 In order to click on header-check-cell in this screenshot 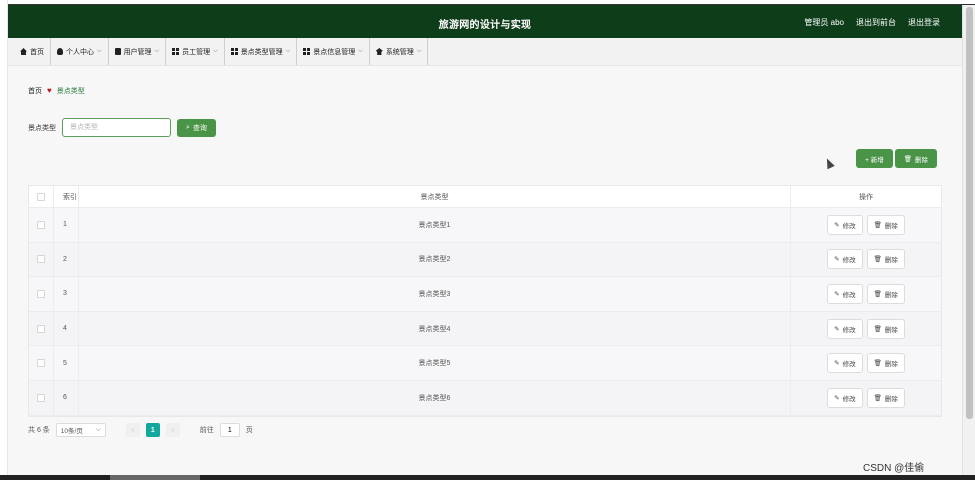, I will do `click(41, 196)`.